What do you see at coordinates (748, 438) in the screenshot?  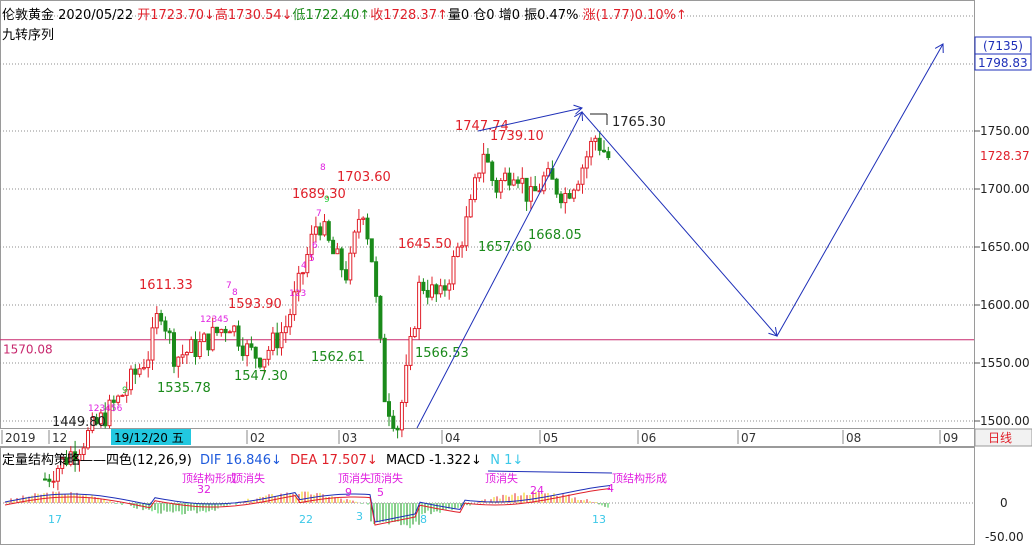 I see `time-tick-label: 07` at bounding box center [748, 438].